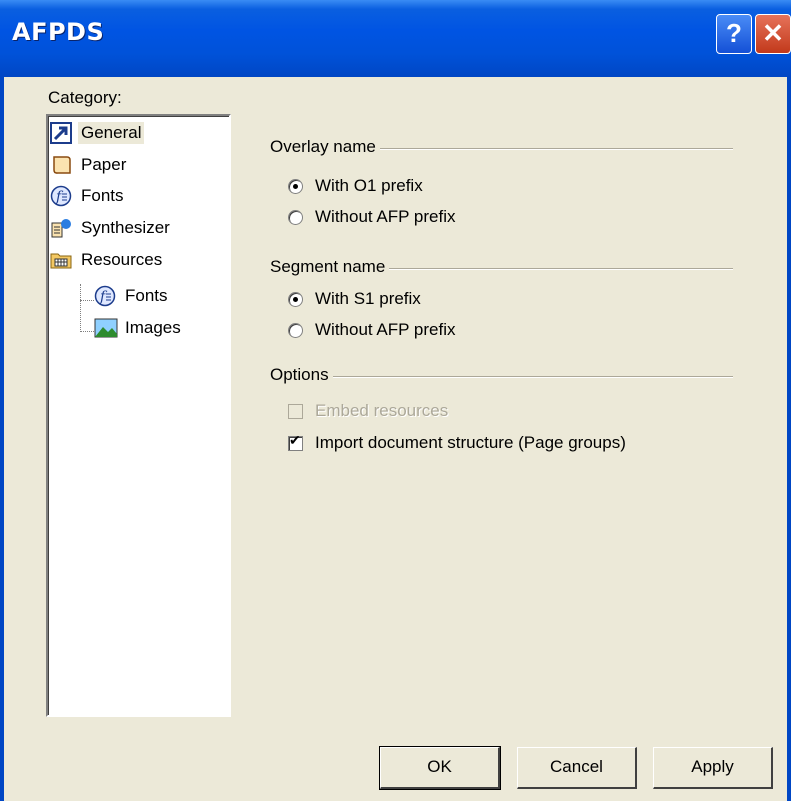 This screenshot has height=801, width=791. What do you see at coordinates (395, 38) in the screenshot?
I see `title-bar: AFPDS ? ✕` at bounding box center [395, 38].